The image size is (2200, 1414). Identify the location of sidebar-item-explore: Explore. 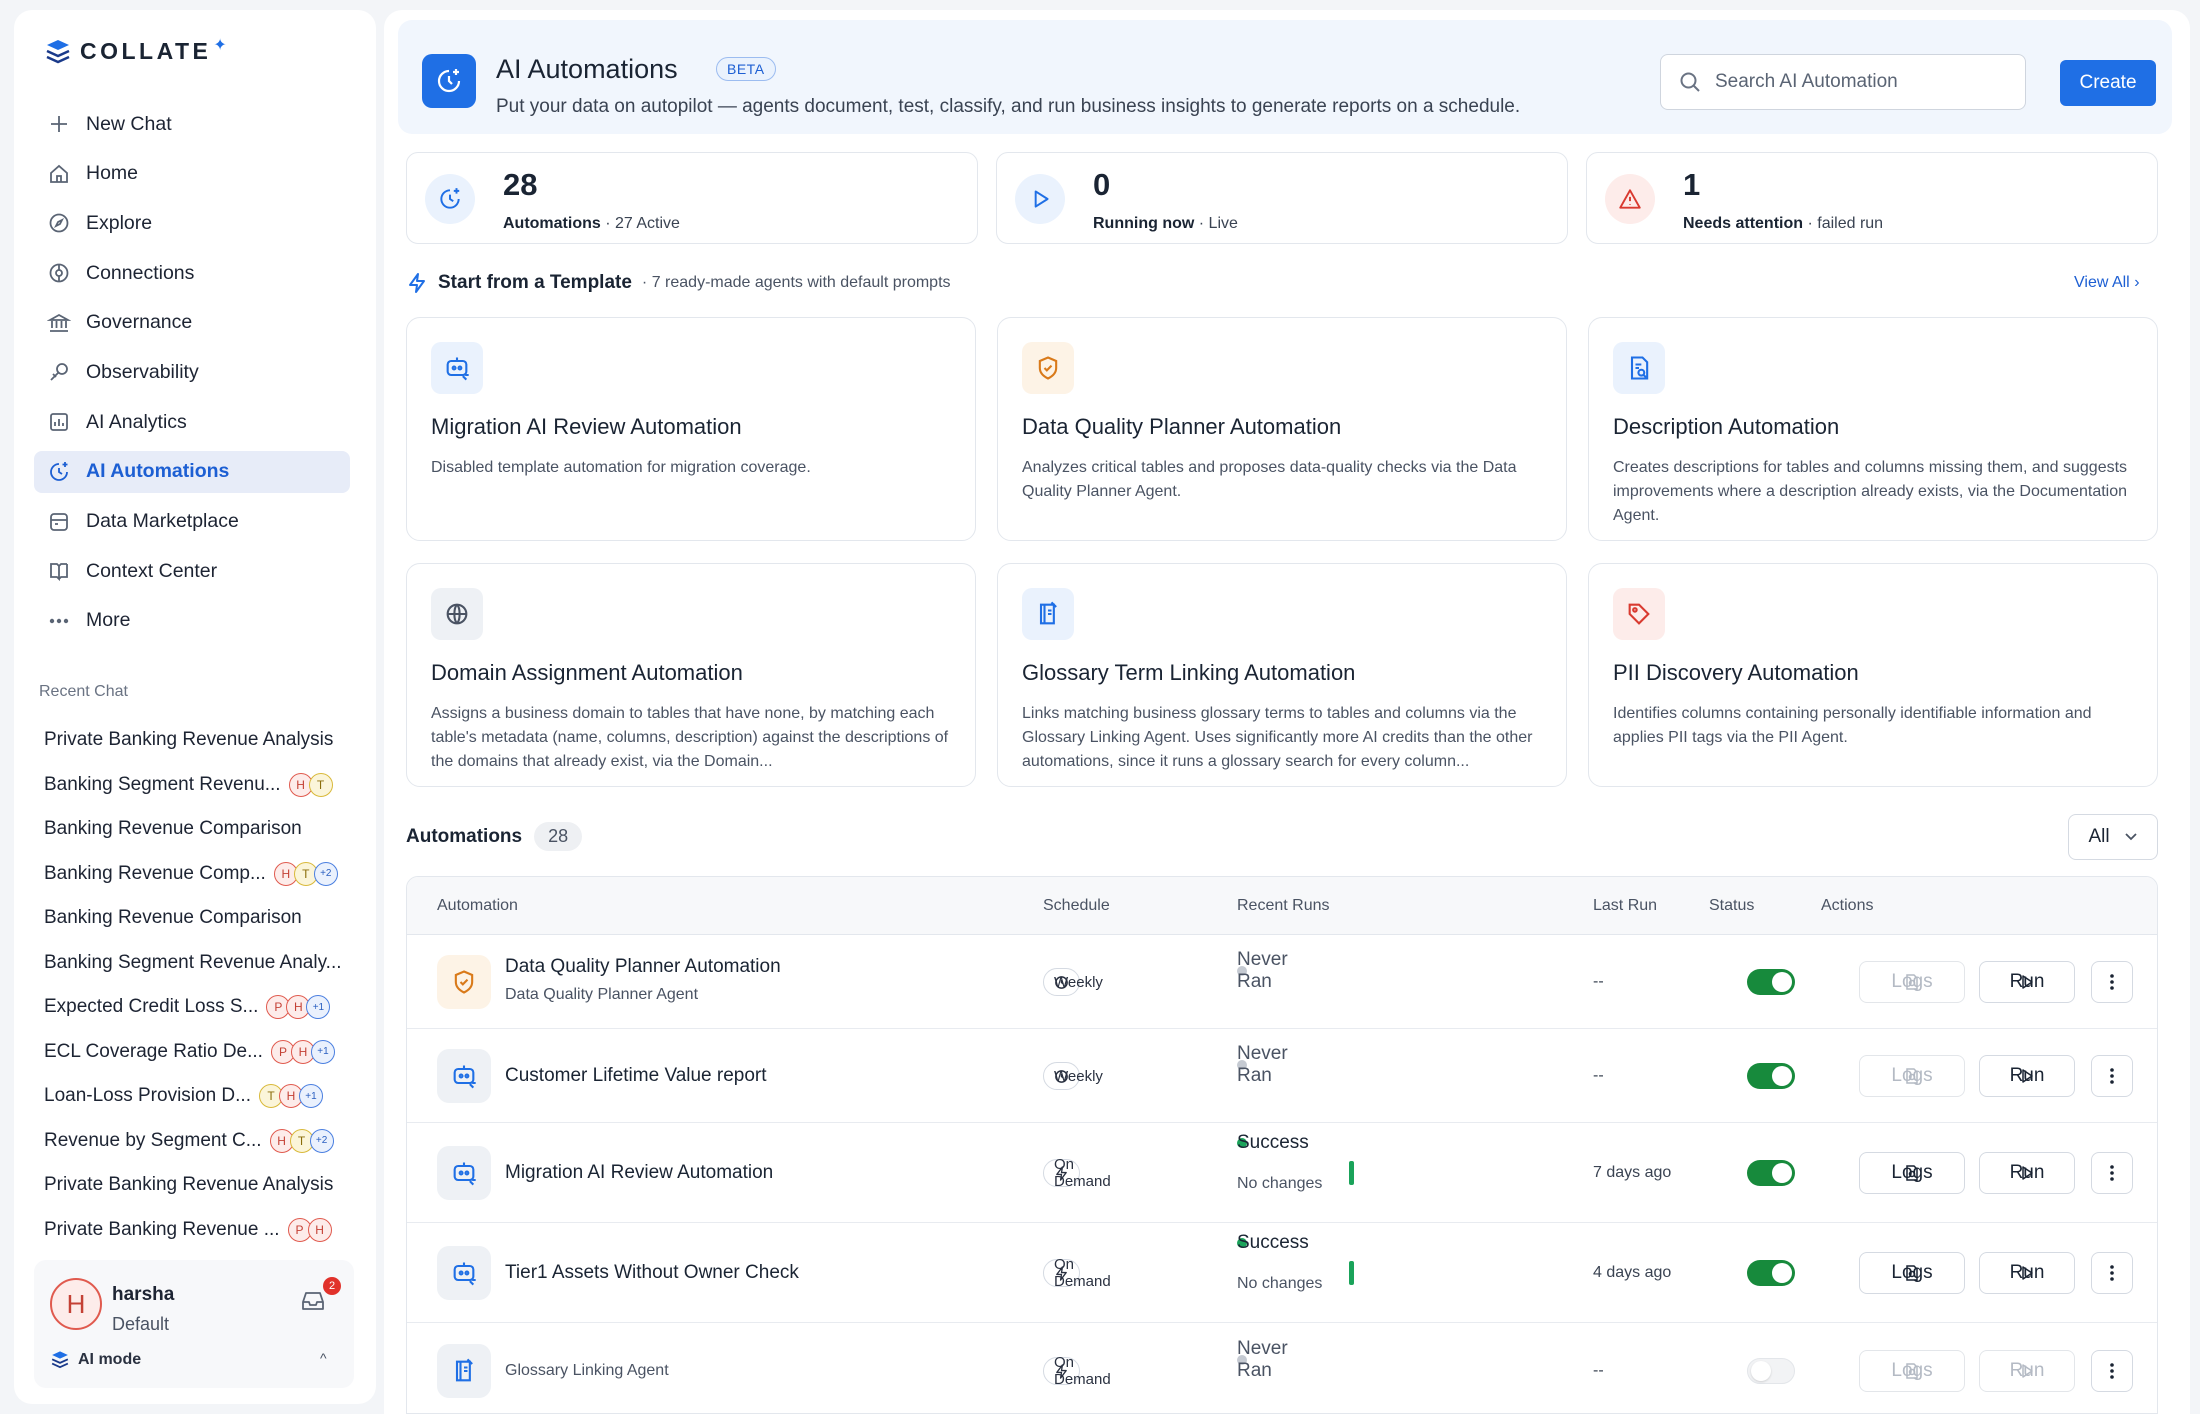
(192, 223).